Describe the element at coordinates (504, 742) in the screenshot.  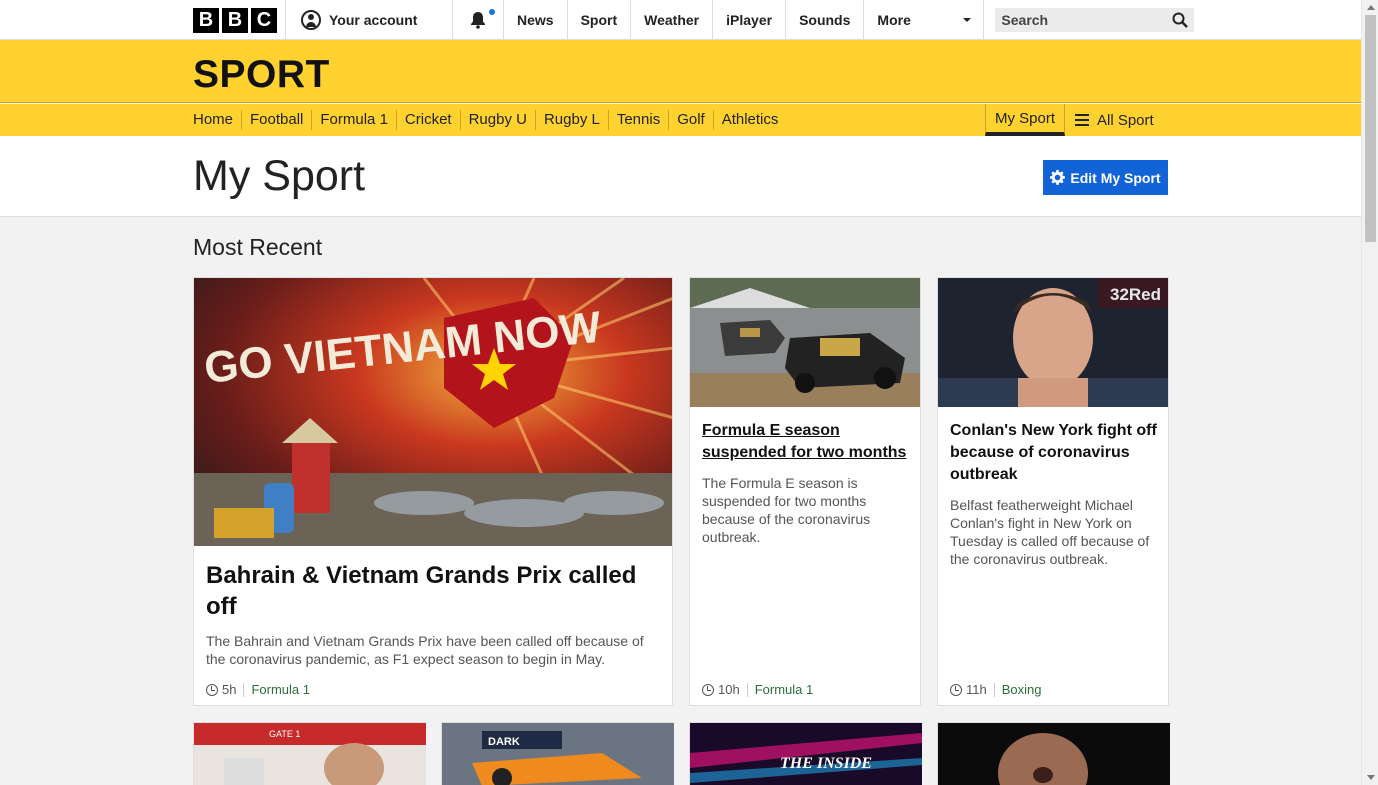
I see `image-text-overlay: DARK` at that location.